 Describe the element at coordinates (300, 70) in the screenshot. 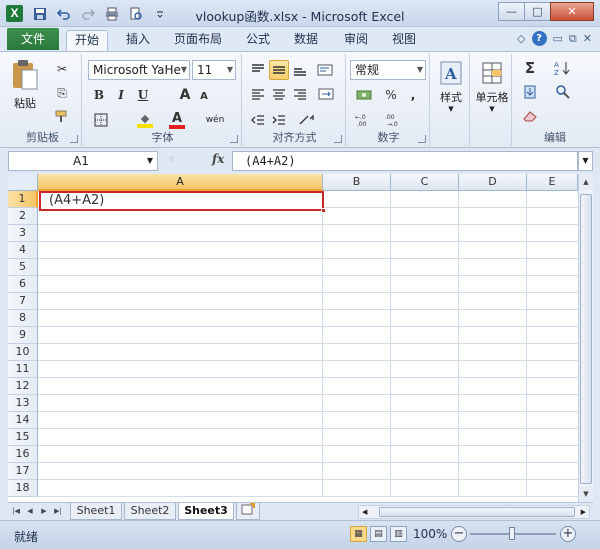

I see `align-bottom-icon` at that location.